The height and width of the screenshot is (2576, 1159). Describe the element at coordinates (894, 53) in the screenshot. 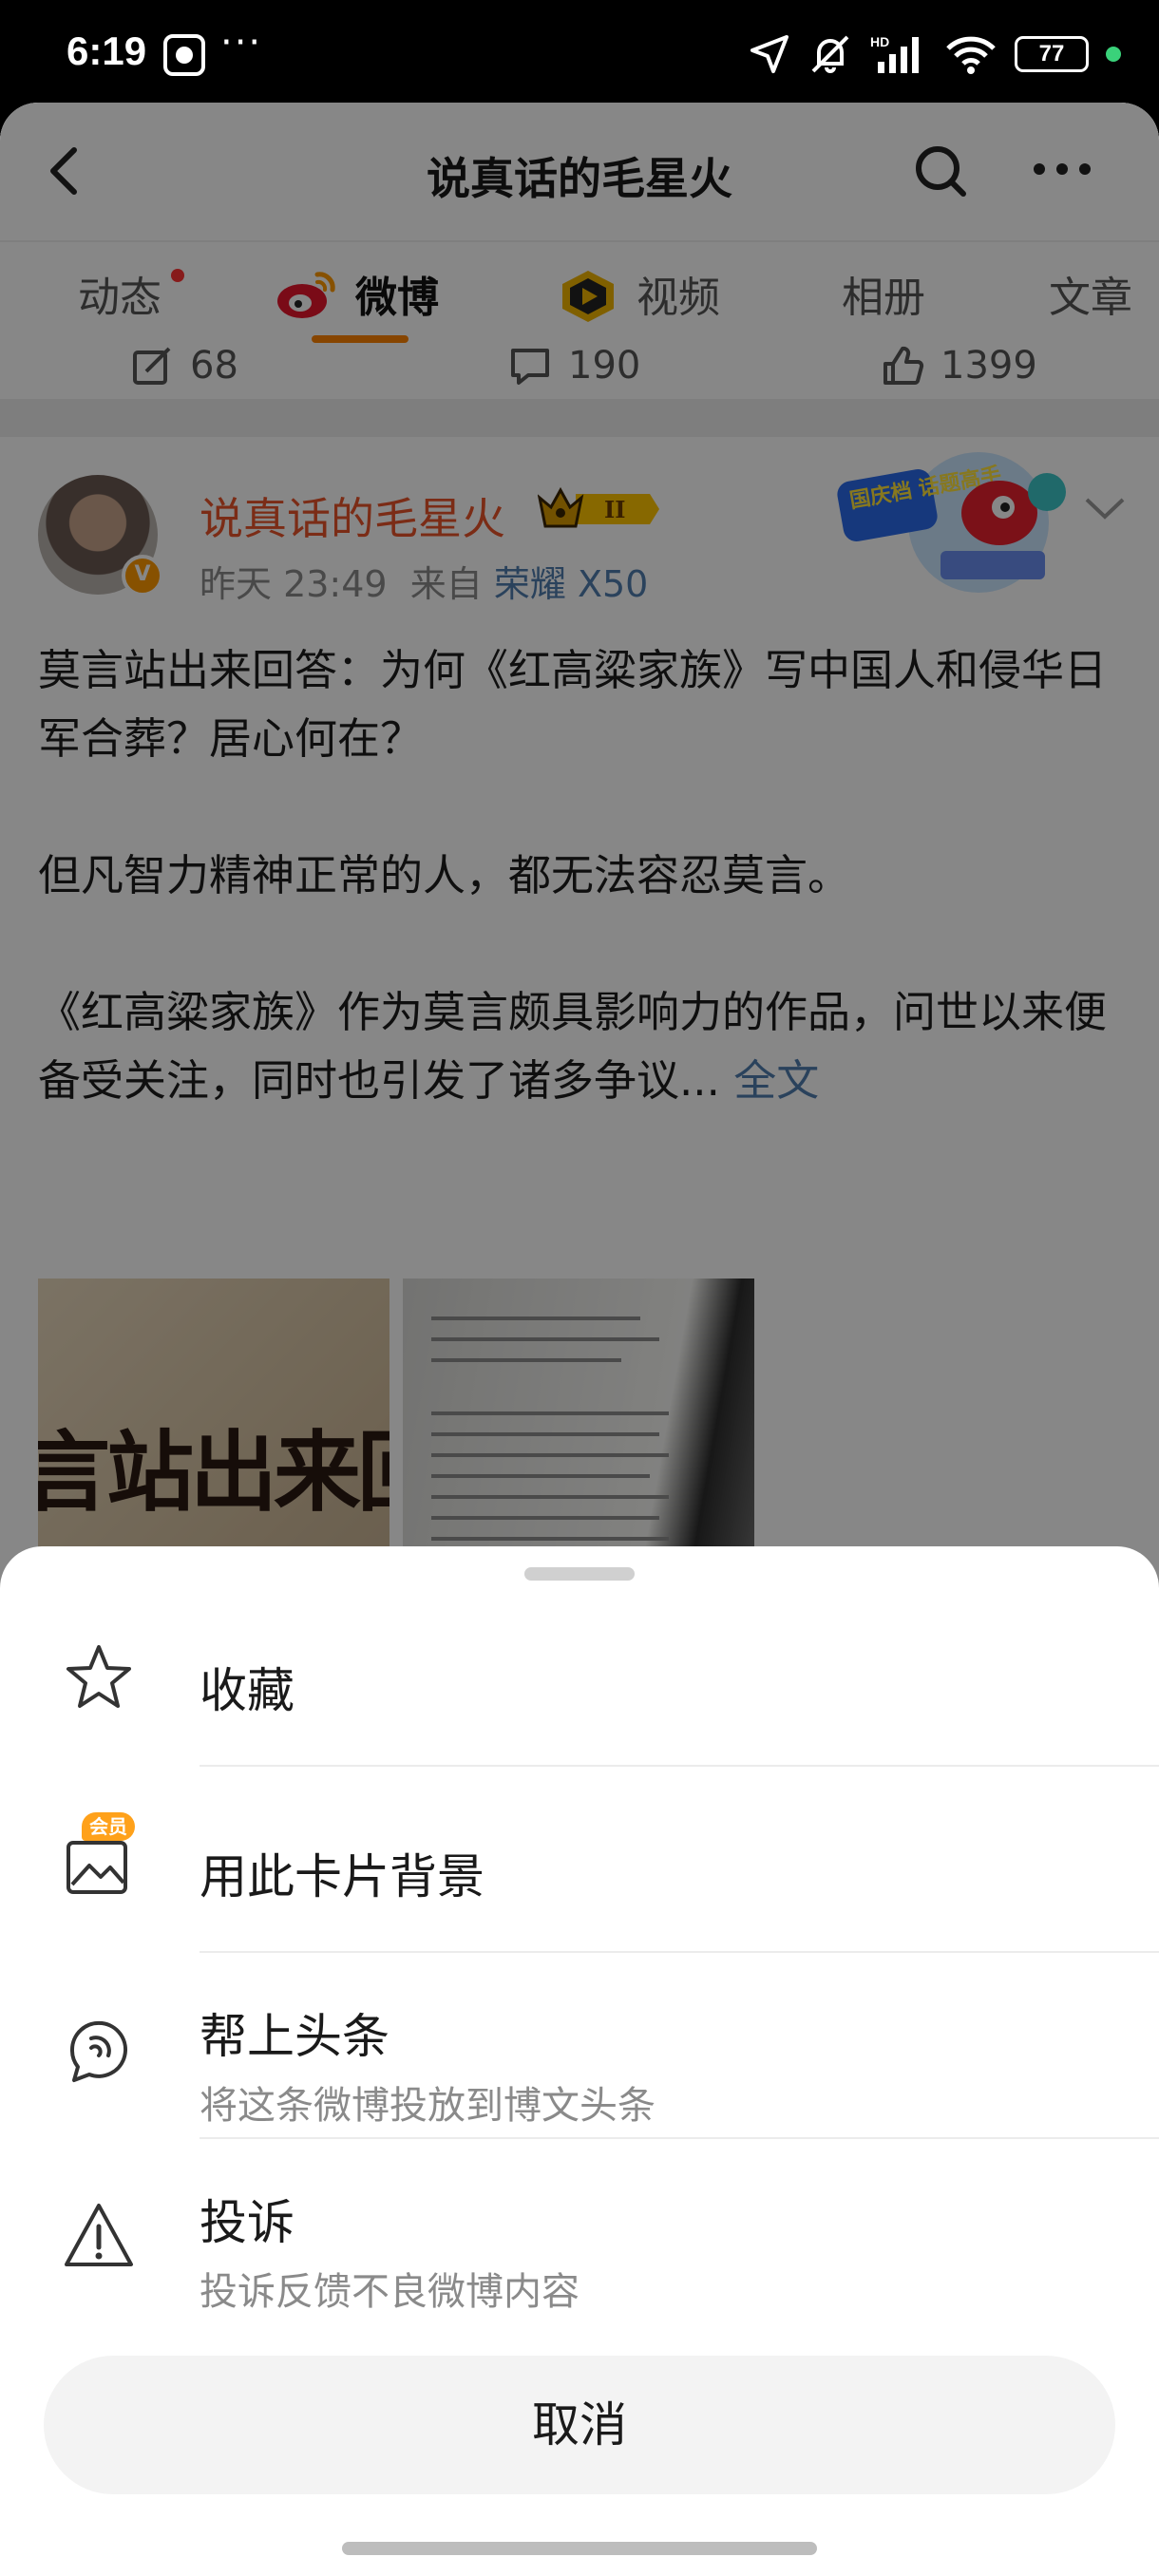

I see `hd-signal-icon: HD` at that location.